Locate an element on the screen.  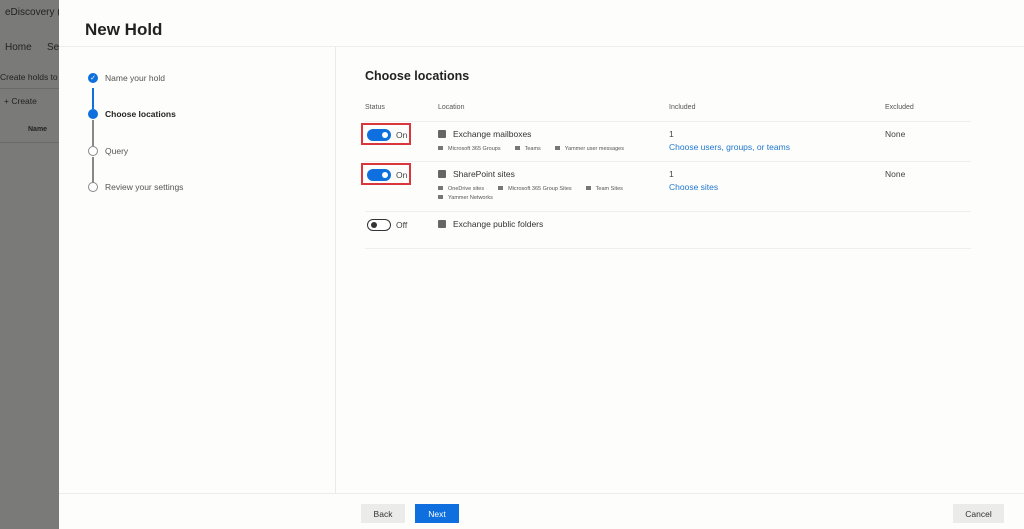
step-label: Choose locations is located at coordinates (140, 114).